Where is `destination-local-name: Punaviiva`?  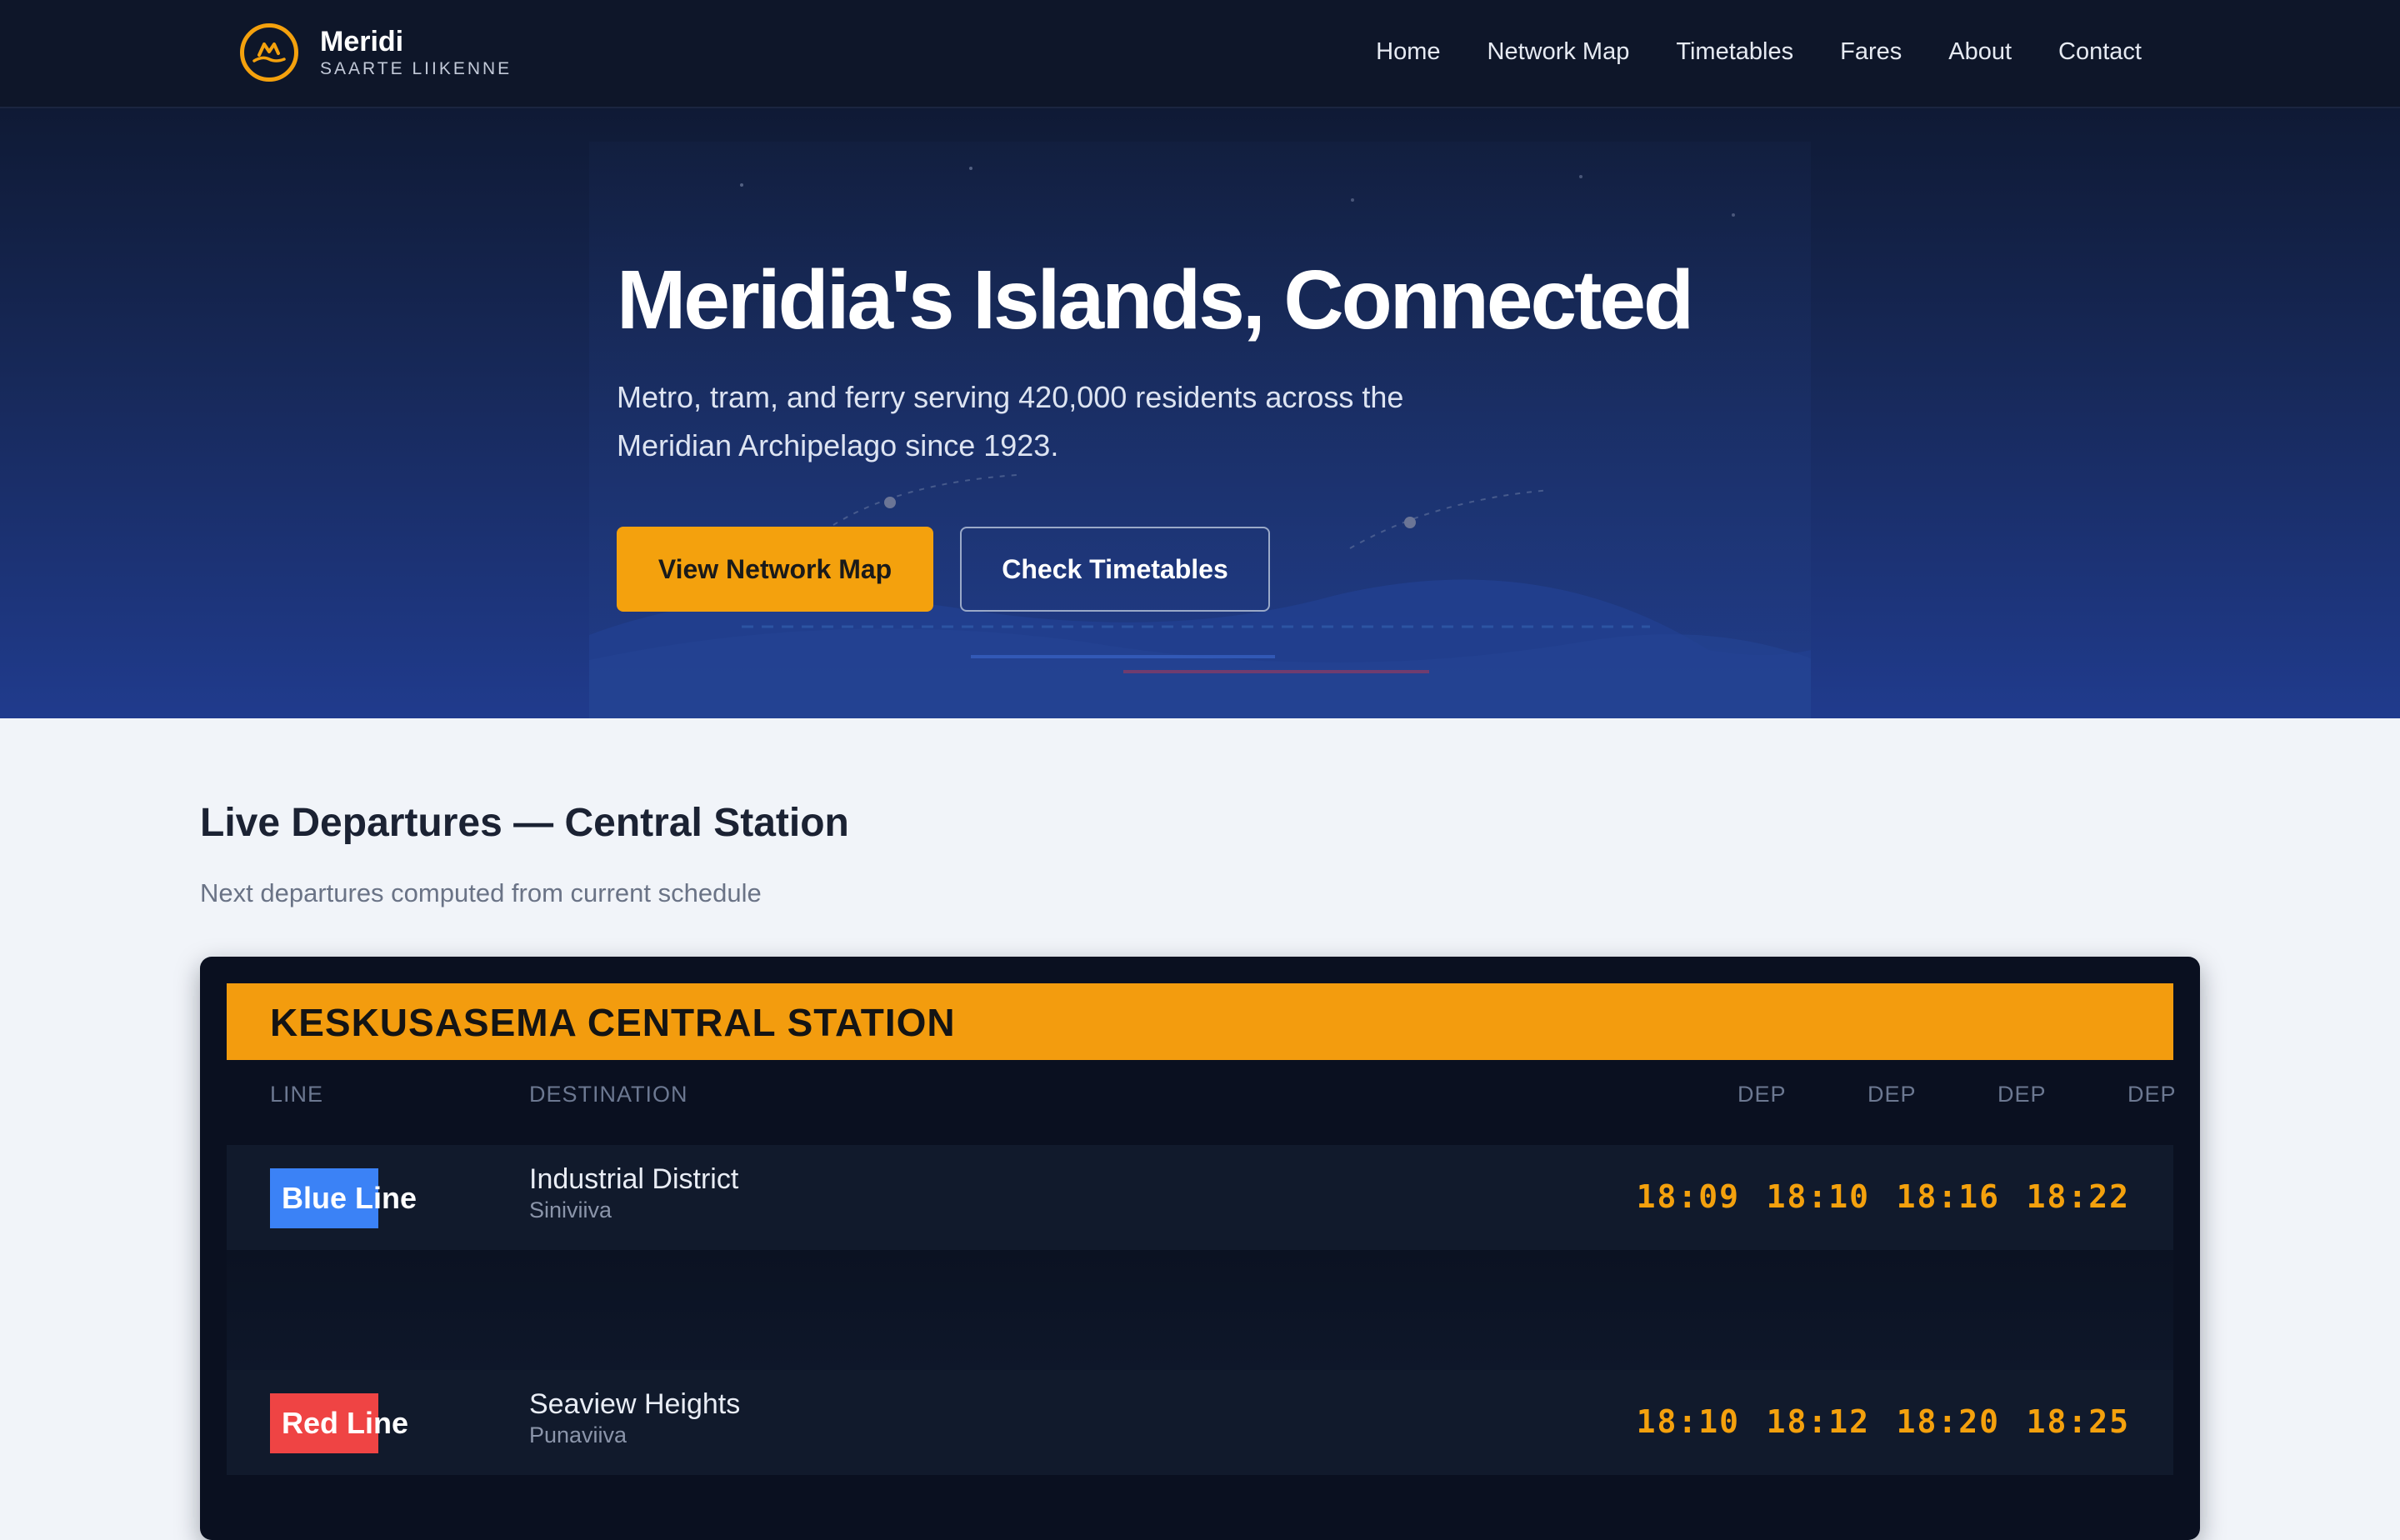 destination-local-name: Punaviiva is located at coordinates (578, 1435).